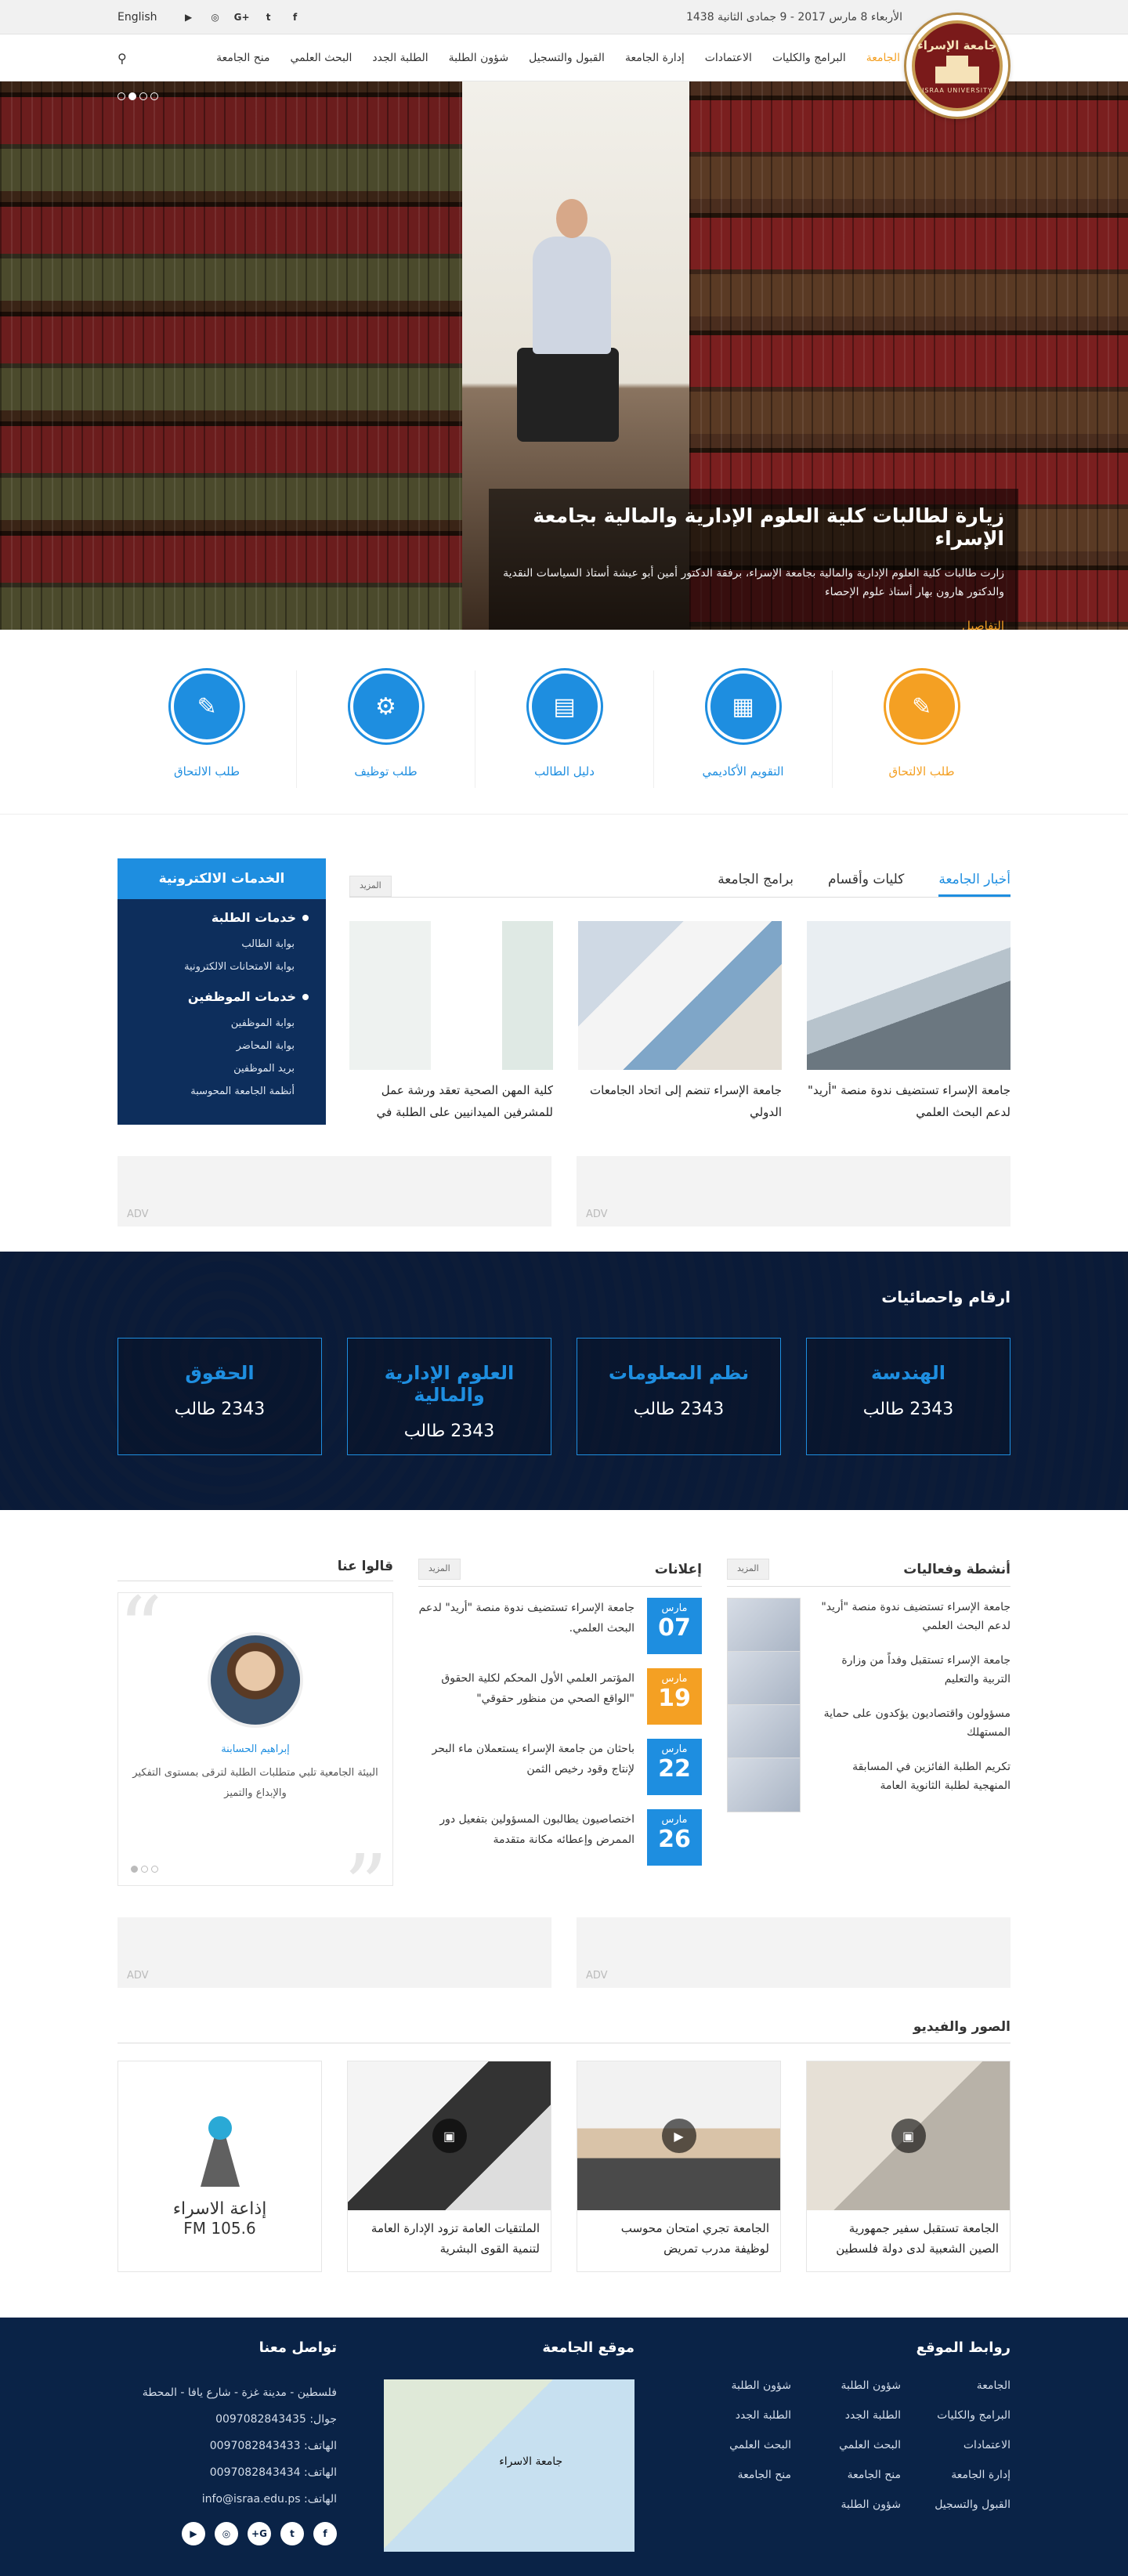 Image resolution: width=1128 pixels, height=2576 pixels. I want to click on quick-link-apply: ✎ طلب الالتحاق, so click(921, 729).